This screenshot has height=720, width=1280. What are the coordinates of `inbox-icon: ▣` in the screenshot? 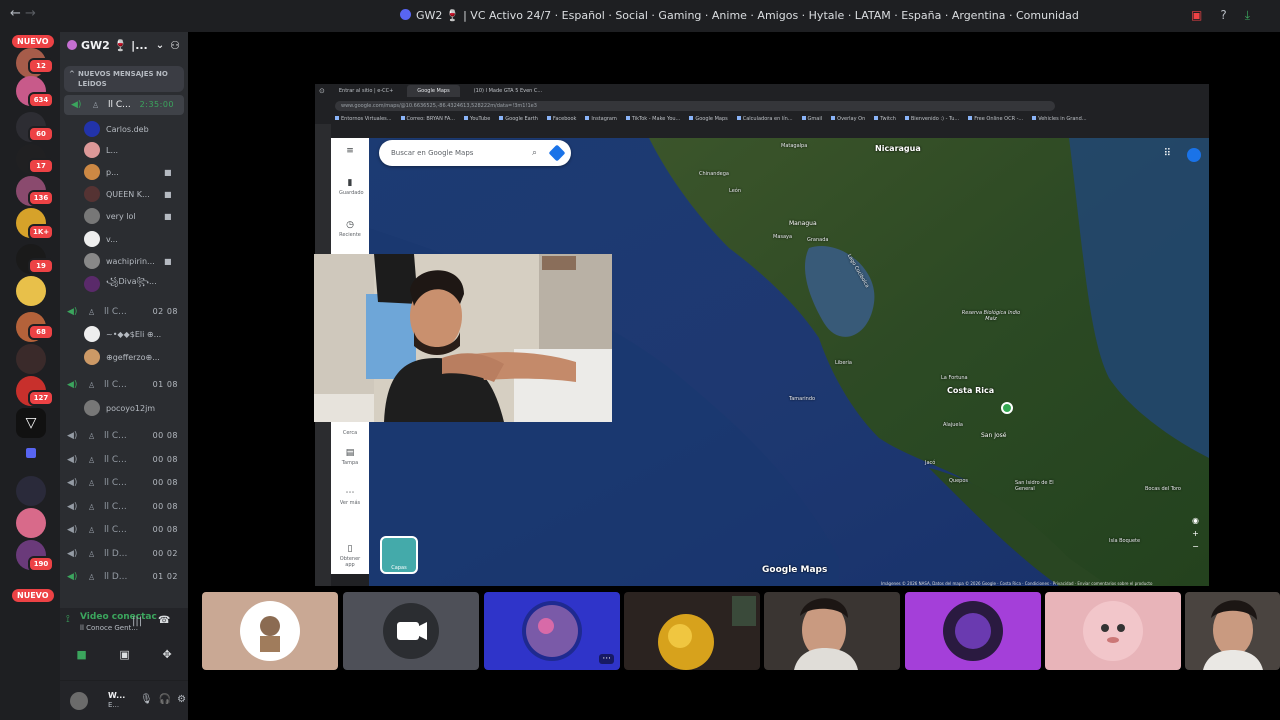 It's located at (1196, 15).